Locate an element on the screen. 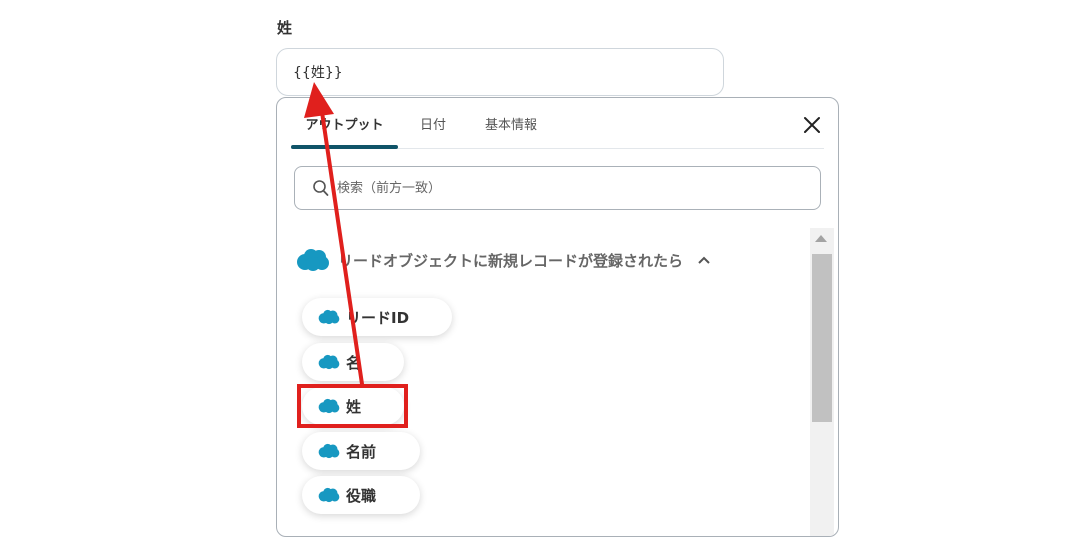  scroll-up-arrow is located at coordinates (821, 238).